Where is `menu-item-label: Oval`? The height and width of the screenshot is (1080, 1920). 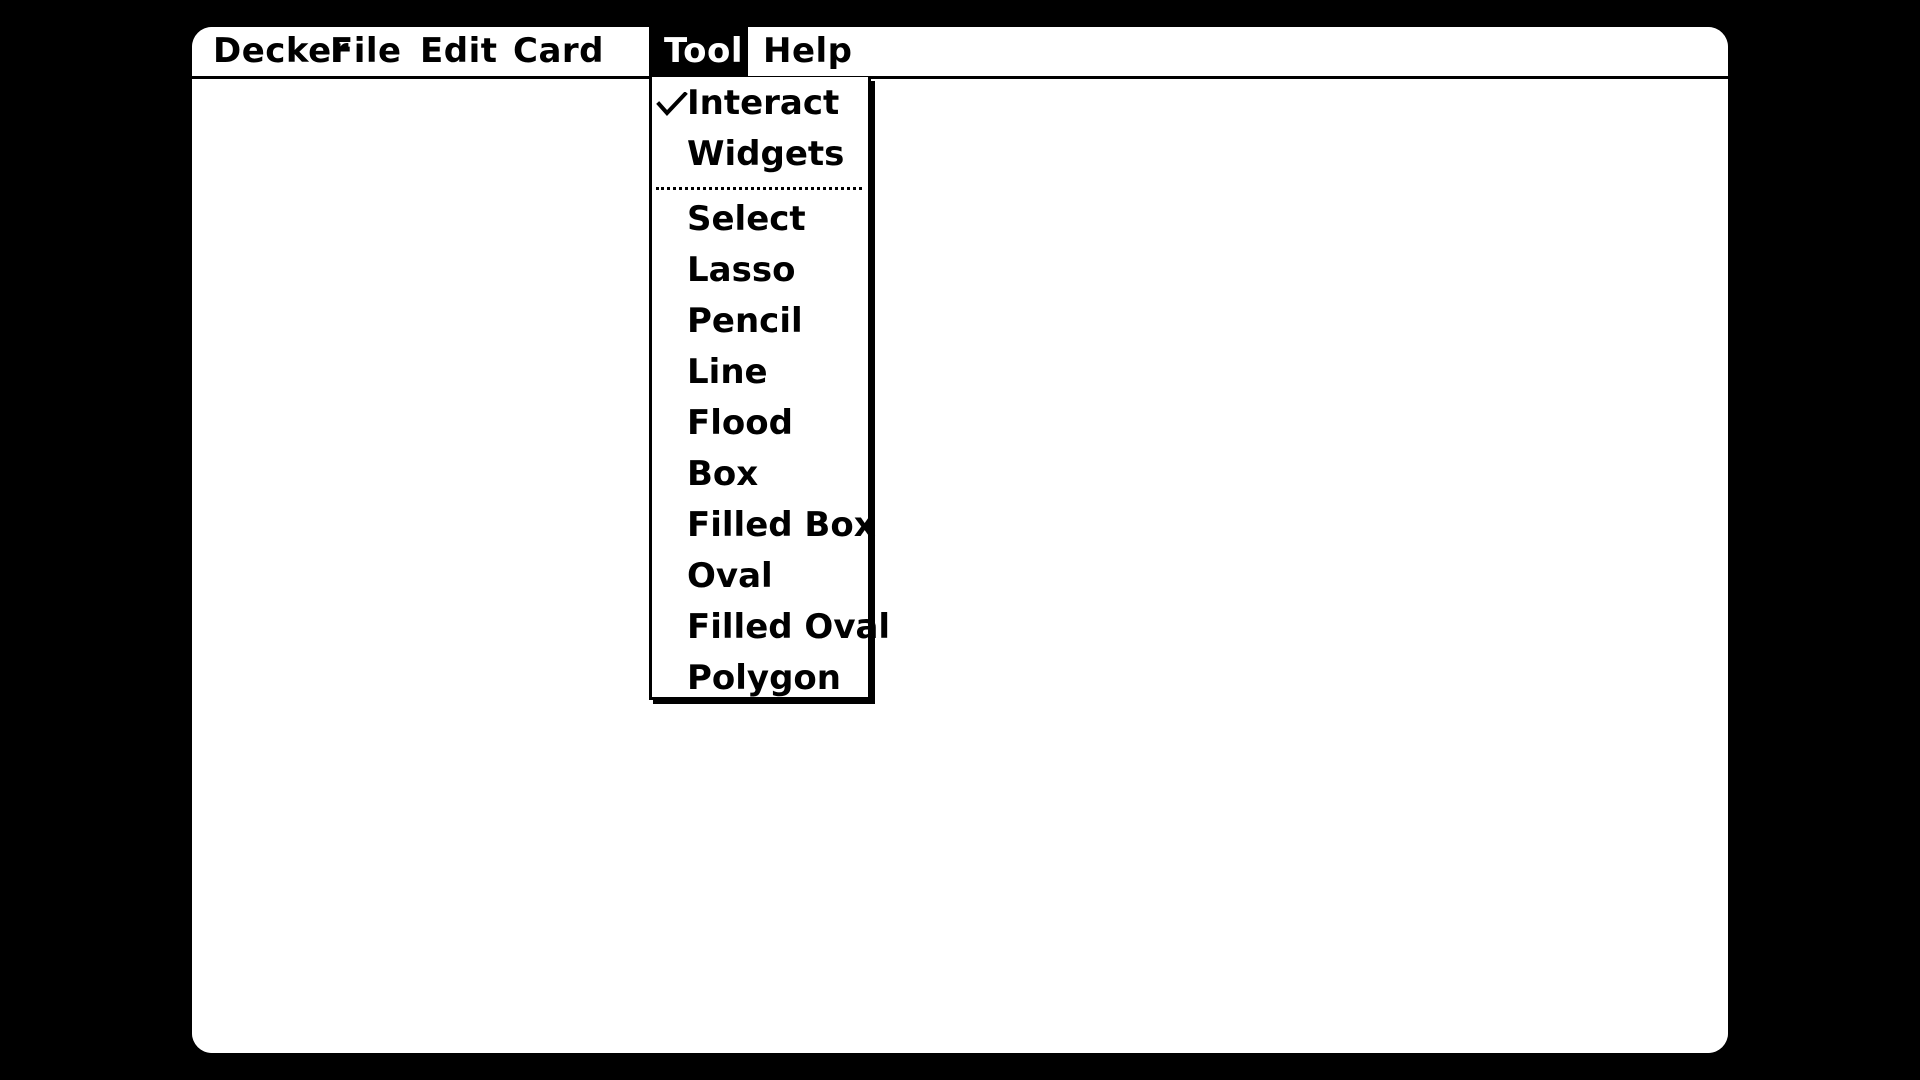 menu-item-label: Oval is located at coordinates (730, 576).